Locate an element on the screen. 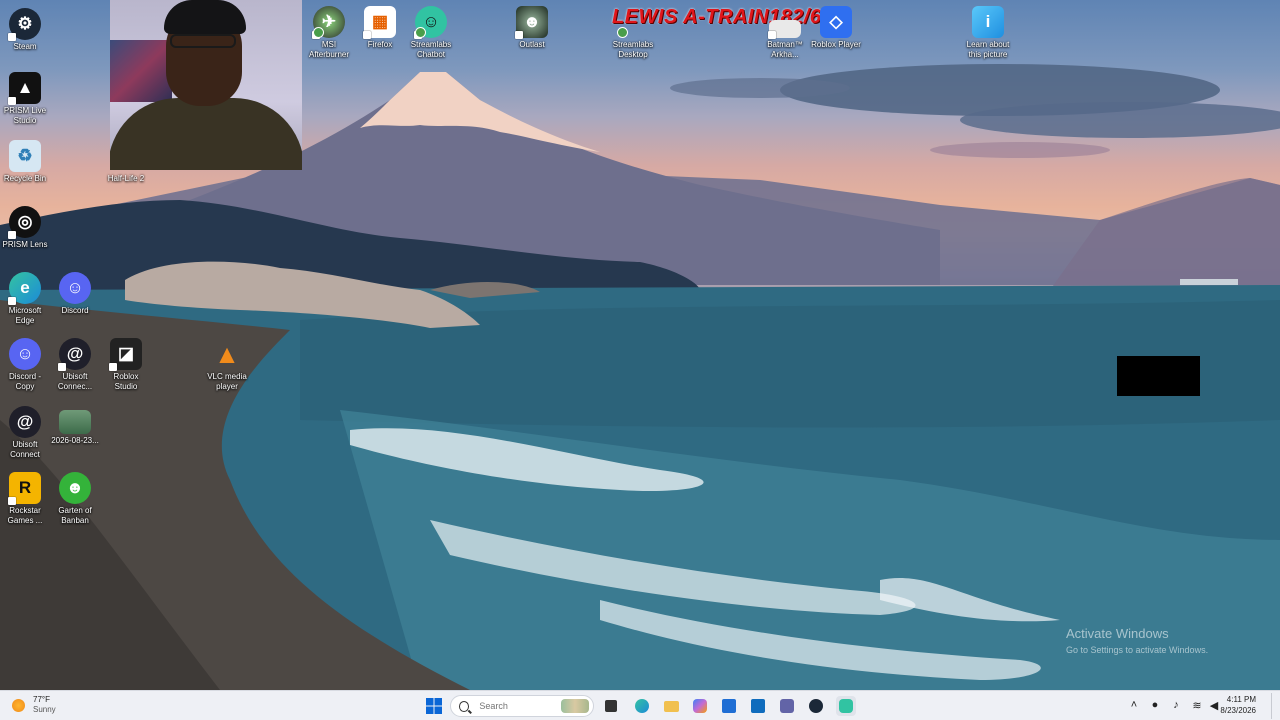  desktop-icon-discord: ☺ Discord is located at coordinates (75, 294).